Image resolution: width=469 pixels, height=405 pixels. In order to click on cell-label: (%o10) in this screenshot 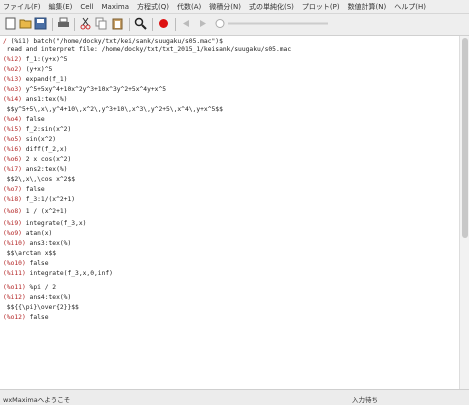, I will do `click(14, 263)`.